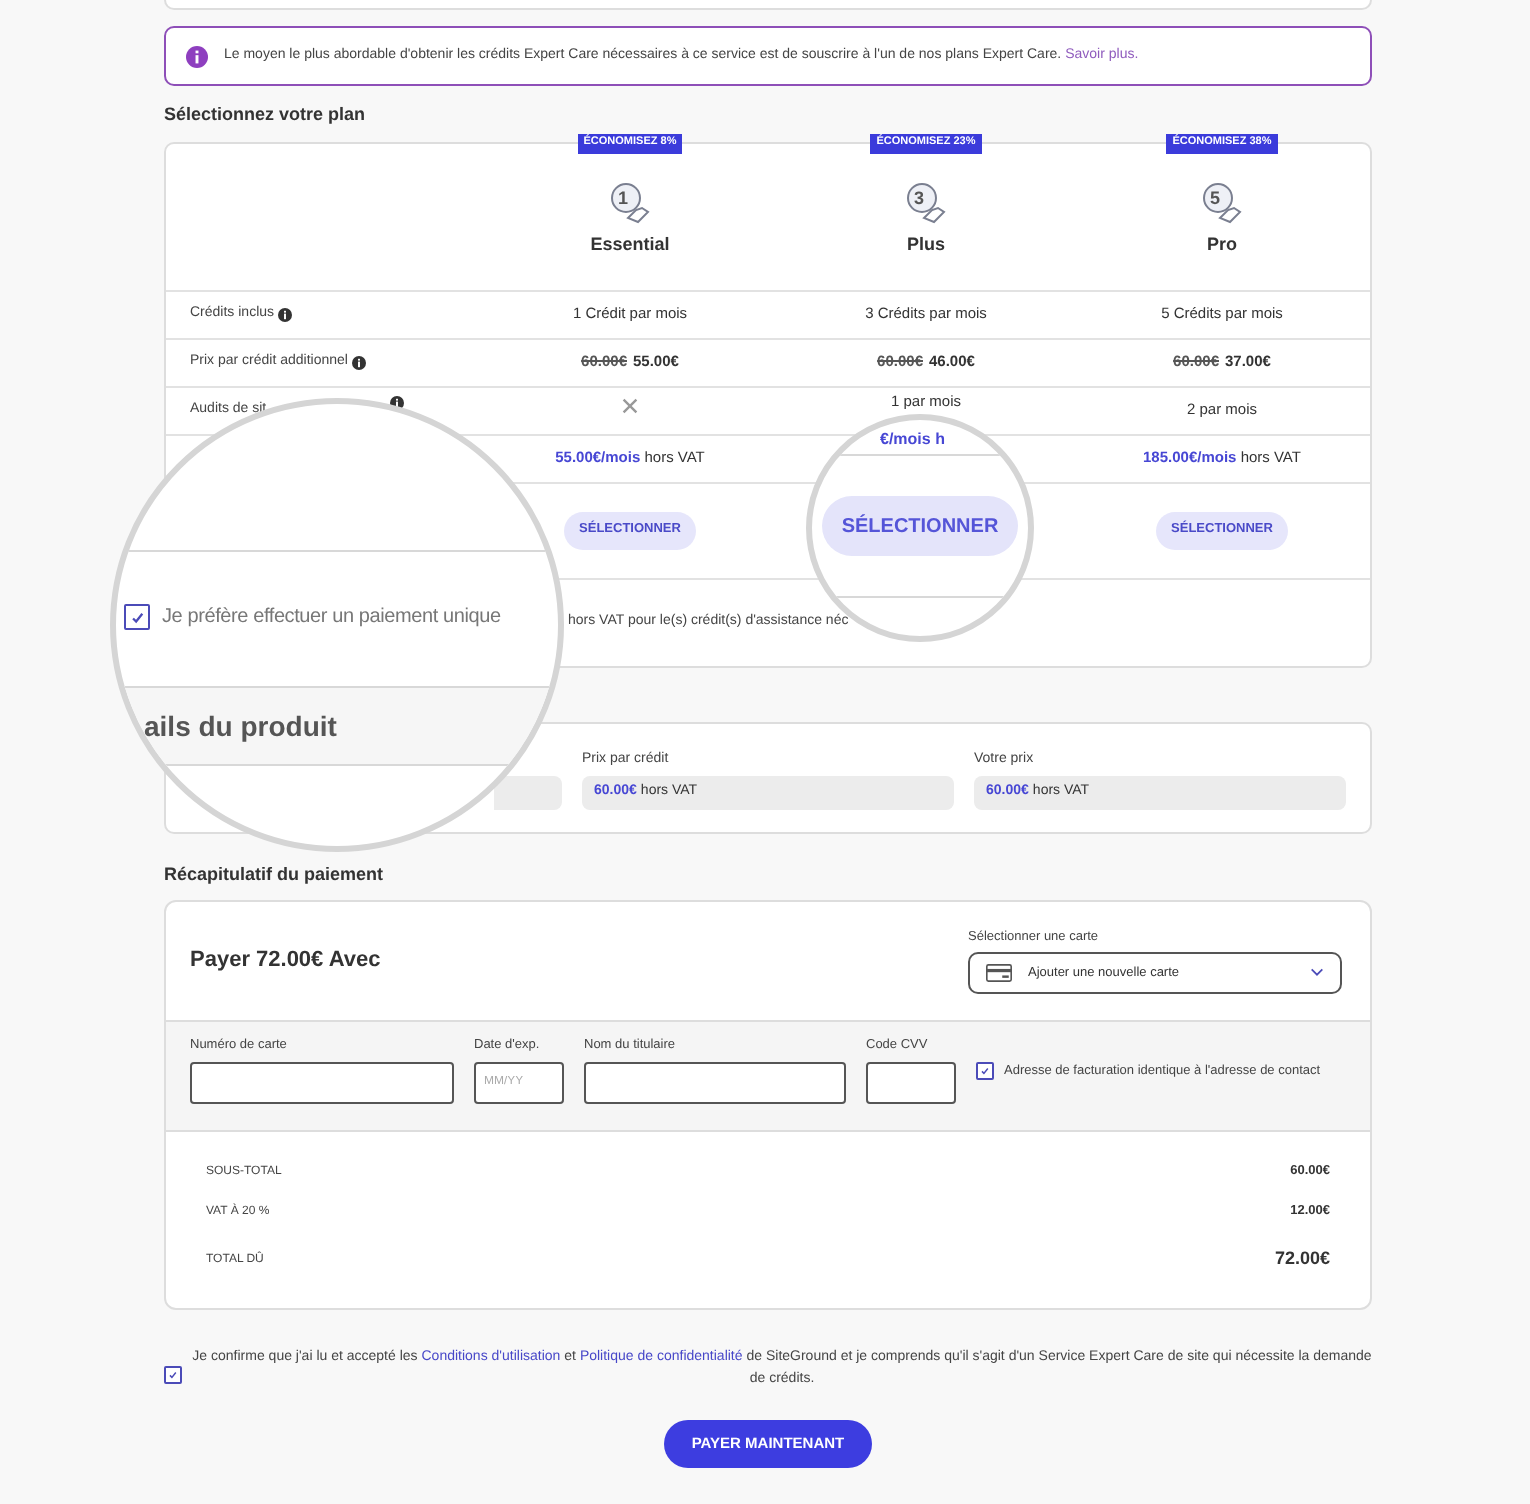  I want to click on plan-name: Plus, so click(925, 244).